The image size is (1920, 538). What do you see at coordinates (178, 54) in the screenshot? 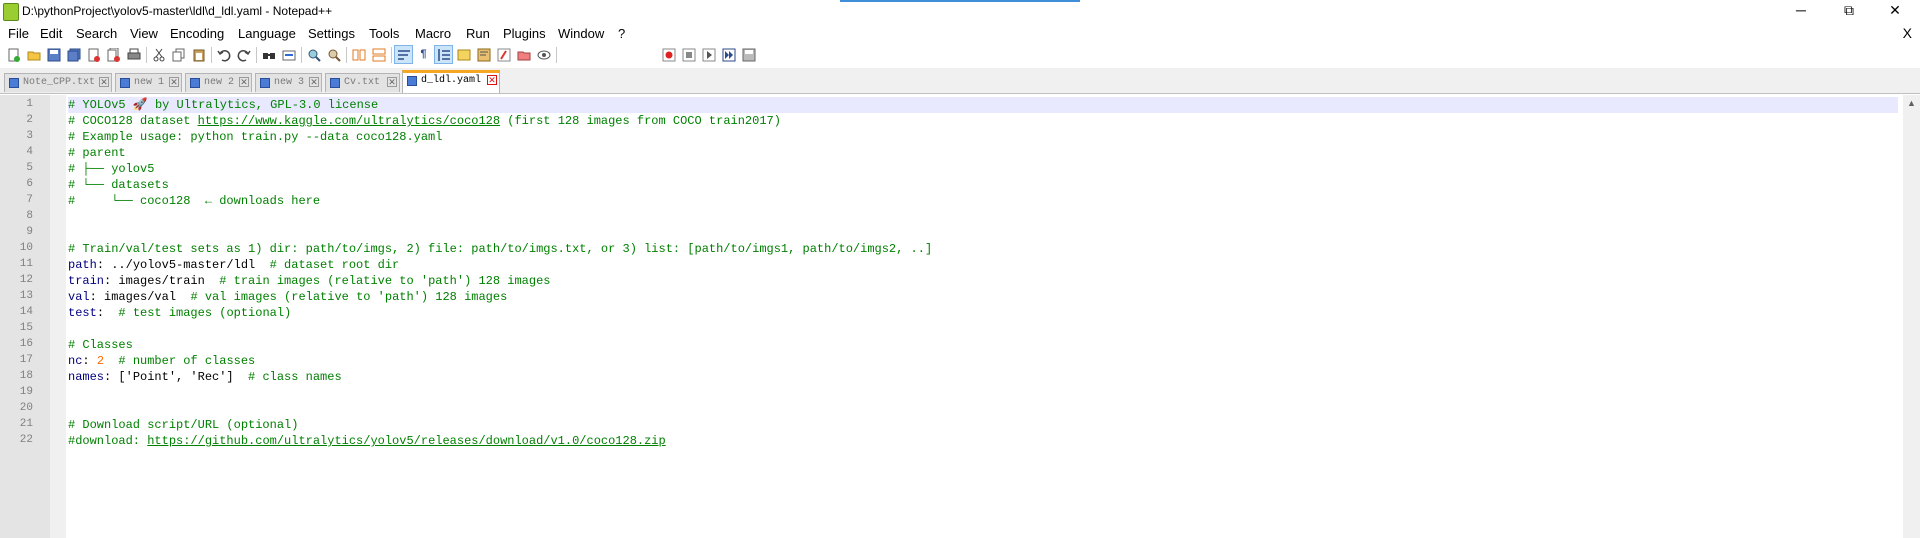
I see `copy-icon` at bounding box center [178, 54].